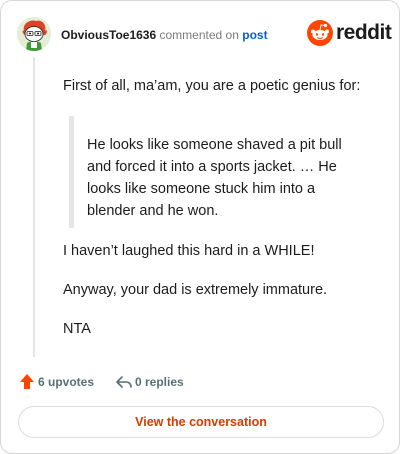 The image size is (400, 454). What do you see at coordinates (254, 35) in the screenshot?
I see `post-link: post` at bounding box center [254, 35].